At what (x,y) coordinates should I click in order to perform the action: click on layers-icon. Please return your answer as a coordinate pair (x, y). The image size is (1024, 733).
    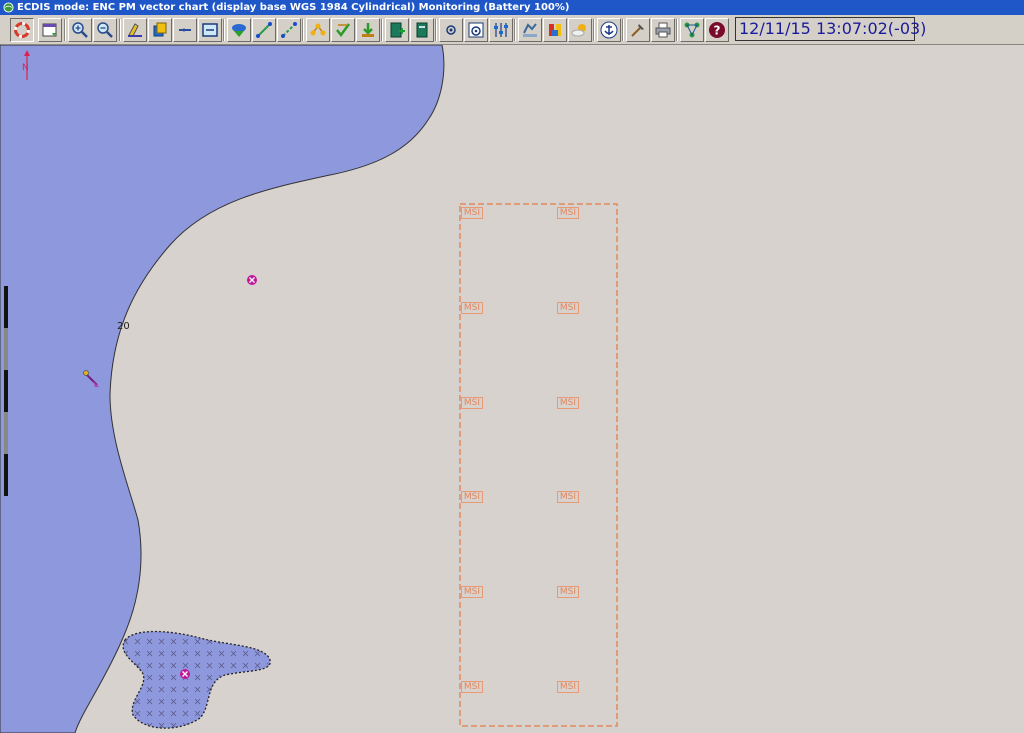
    Looking at the image, I should click on (160, 29).